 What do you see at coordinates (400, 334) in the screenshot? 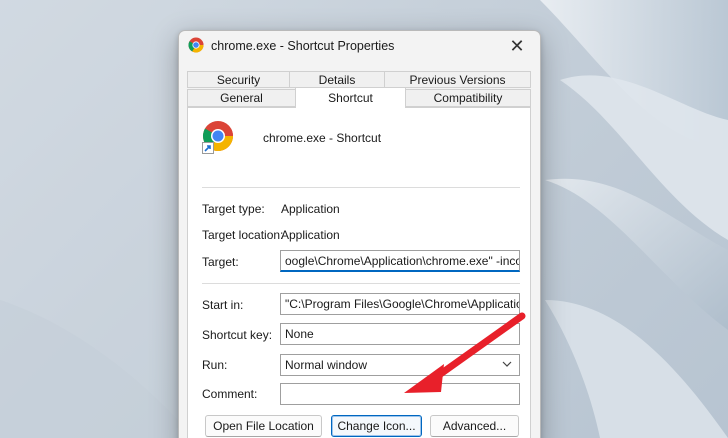
I see `shortcut-key-input: None` at bounding box center [400, 334].